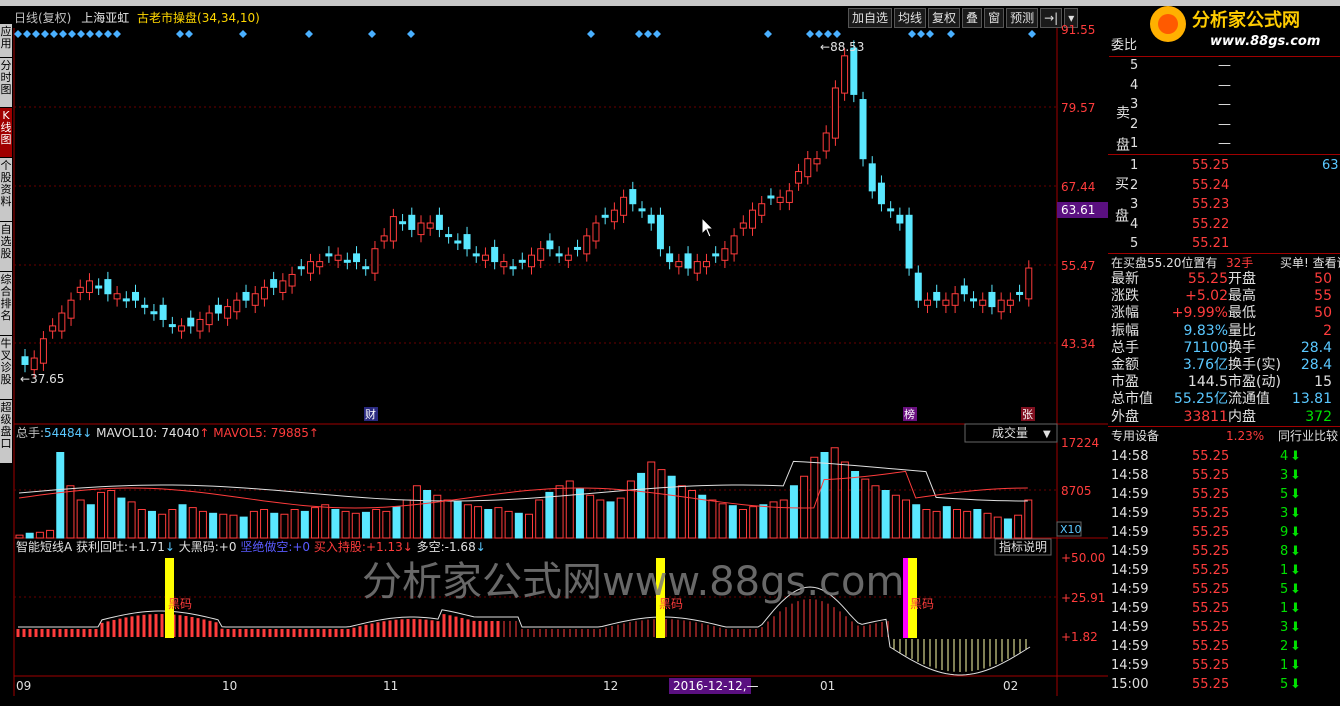 Image resolution: width=1340 pixels, height=706 pixels. I want to click on buy-level-row: 5 55.21, so click(1224, 243).